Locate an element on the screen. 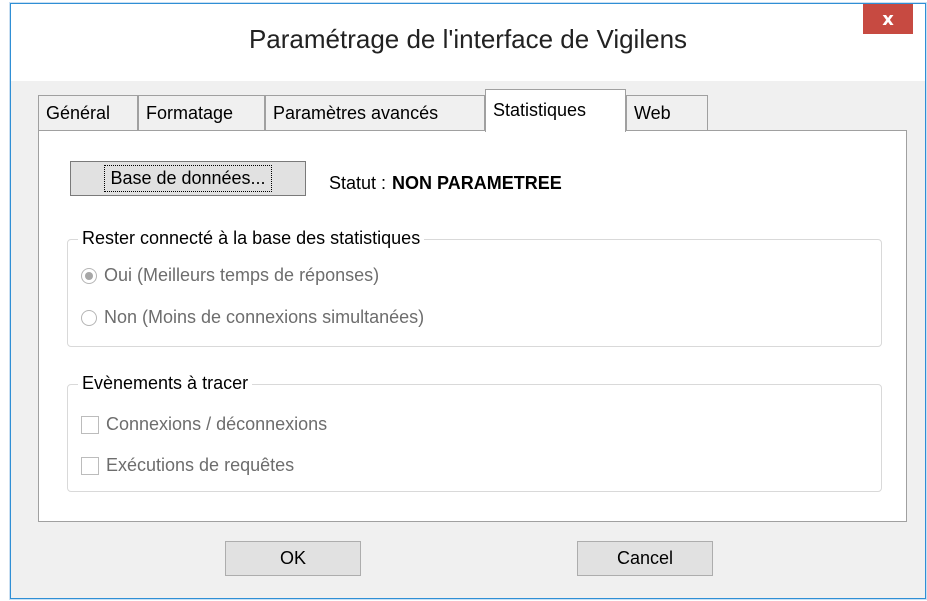 Image resolution: width=927 pixels, height=601 pixels. tab-label: Général is located at coordinates (78, 113).